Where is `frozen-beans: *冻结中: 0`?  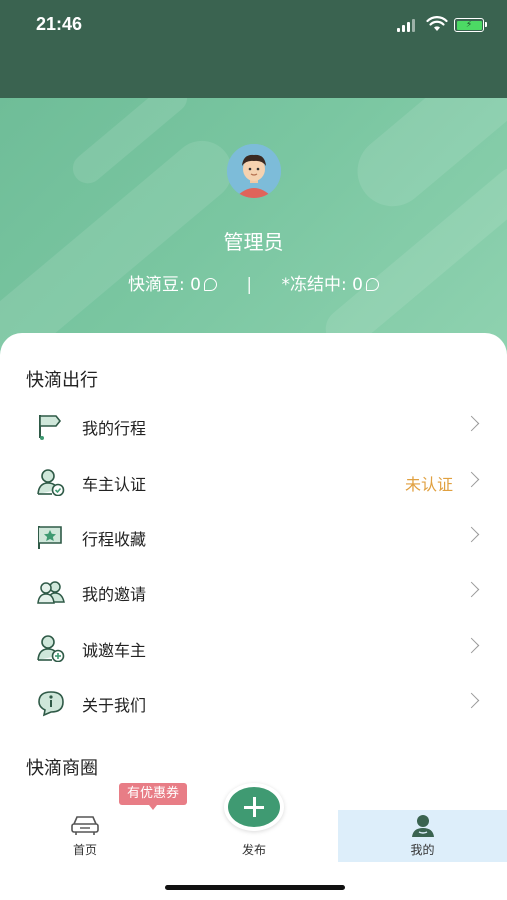
frozen-beans: *冻结中: 0 is located at coordinates (322, 285).